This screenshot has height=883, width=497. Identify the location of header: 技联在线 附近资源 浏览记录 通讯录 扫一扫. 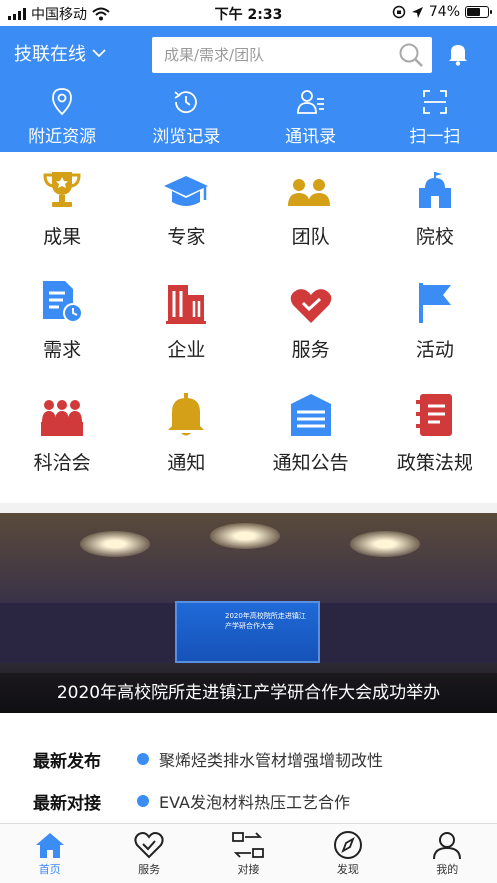
(248, 89).